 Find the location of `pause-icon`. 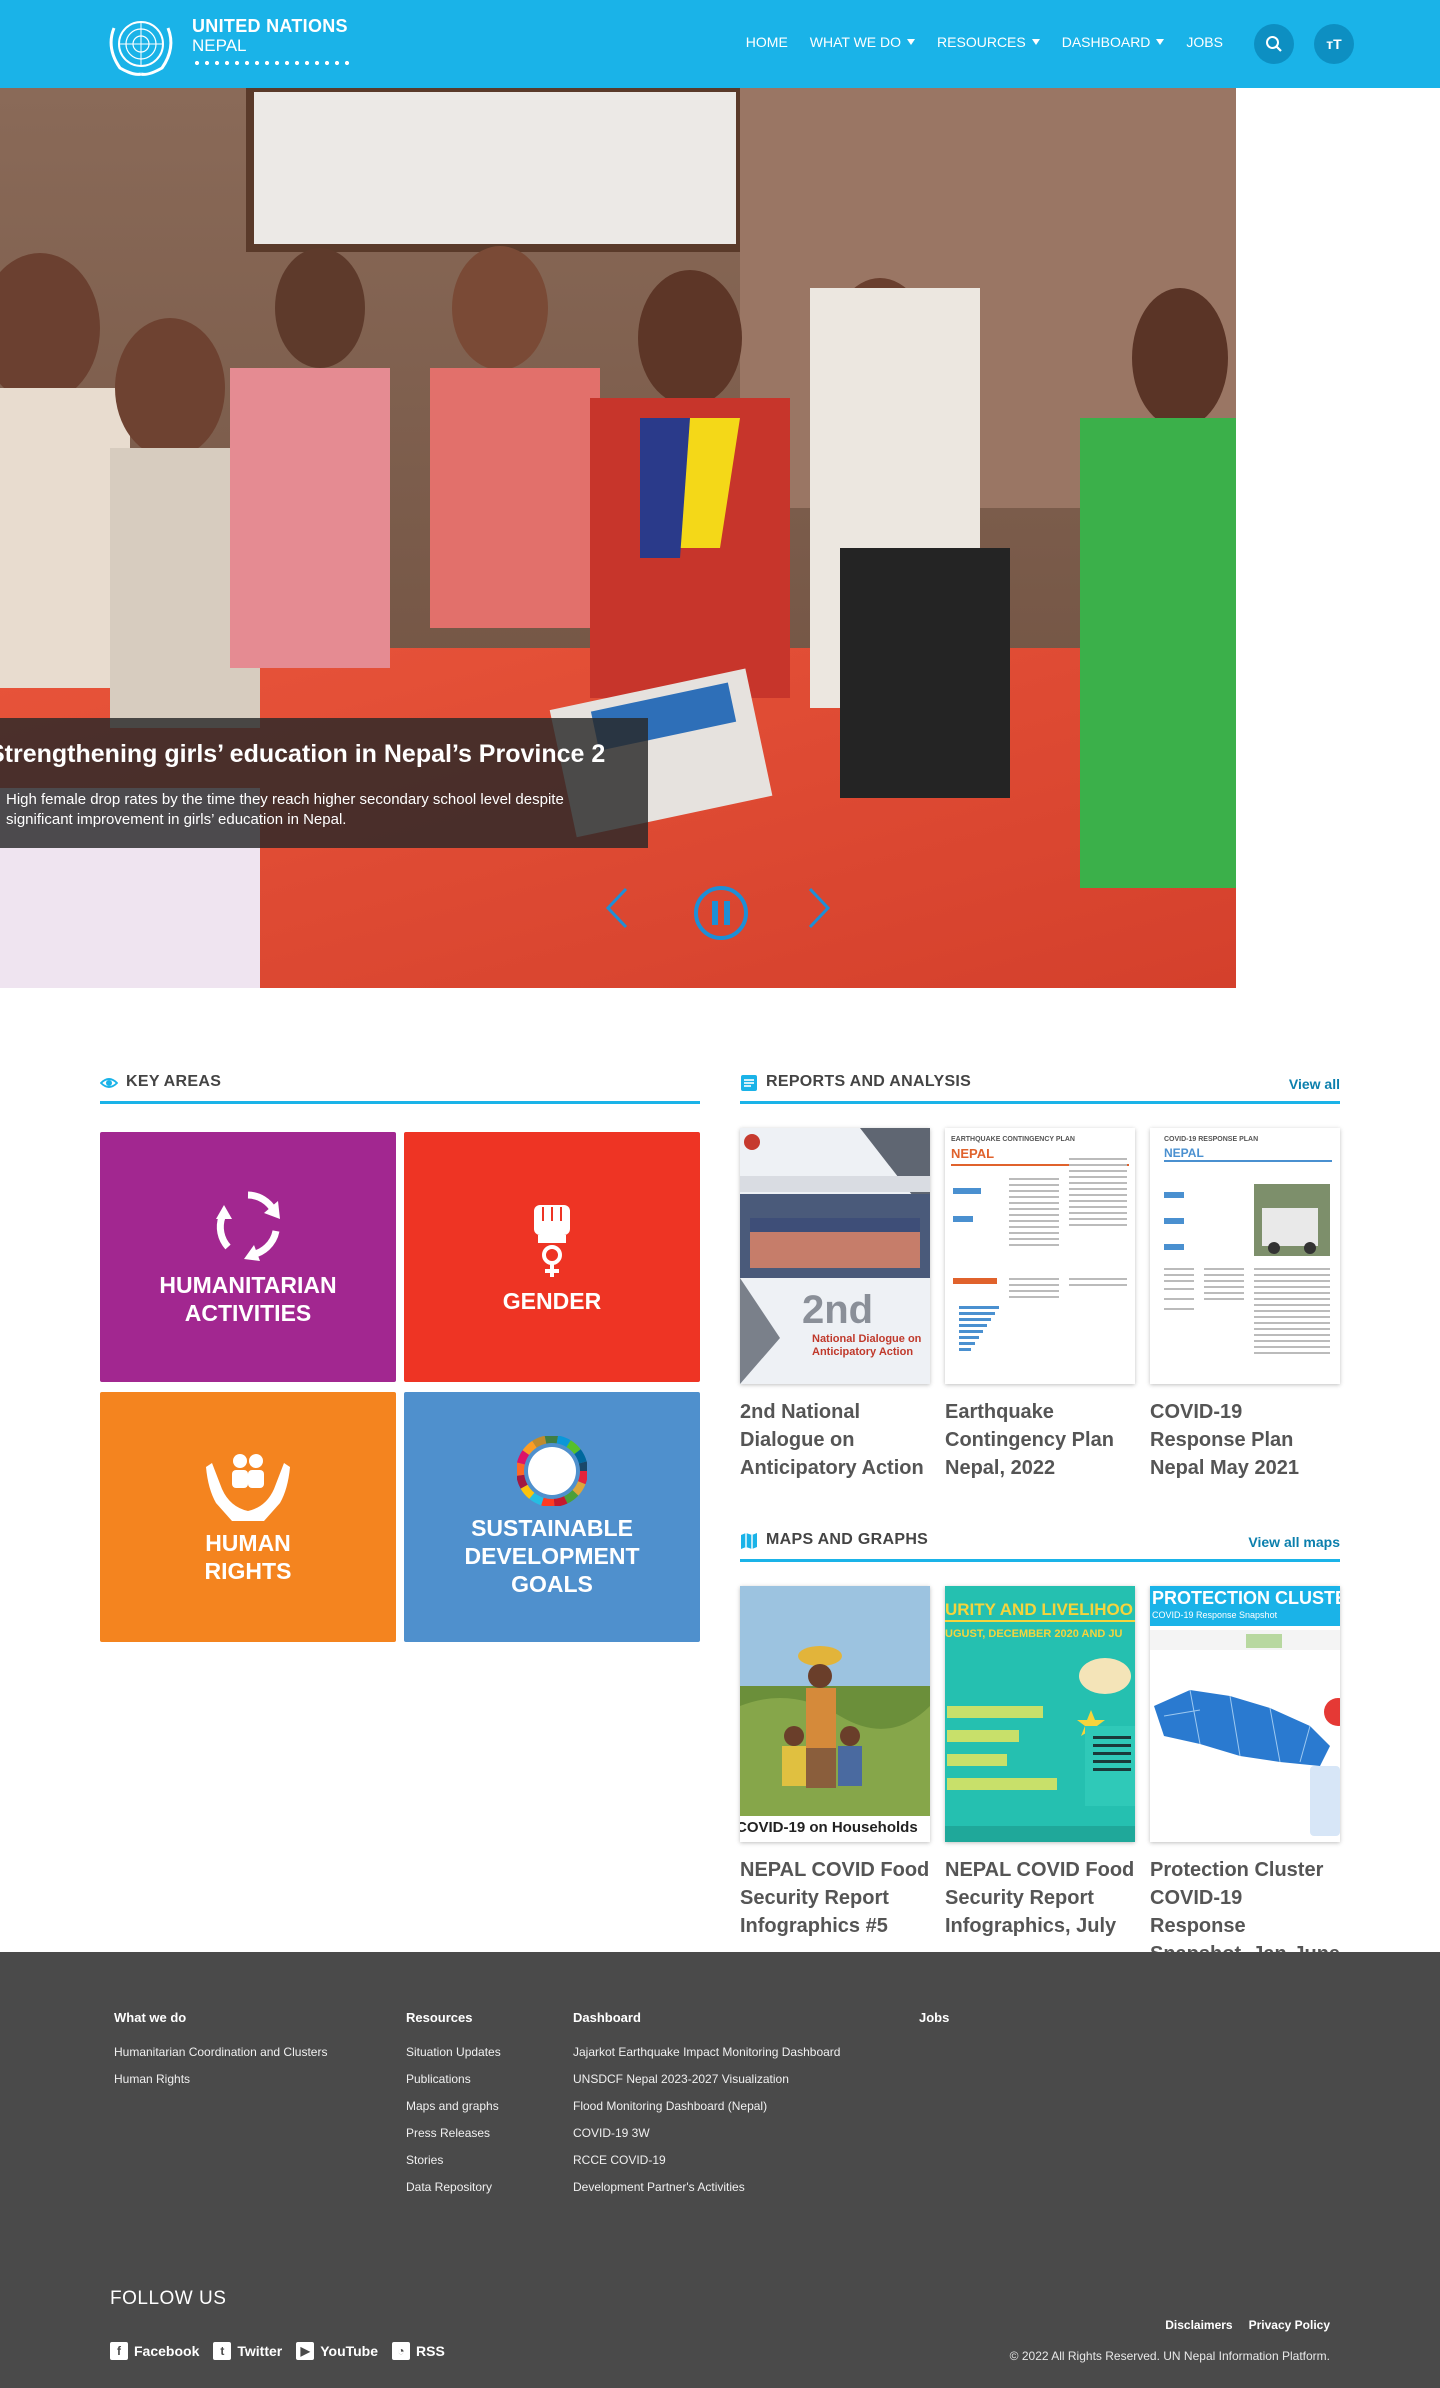

pause-icon is located at coordinates (721, 913).